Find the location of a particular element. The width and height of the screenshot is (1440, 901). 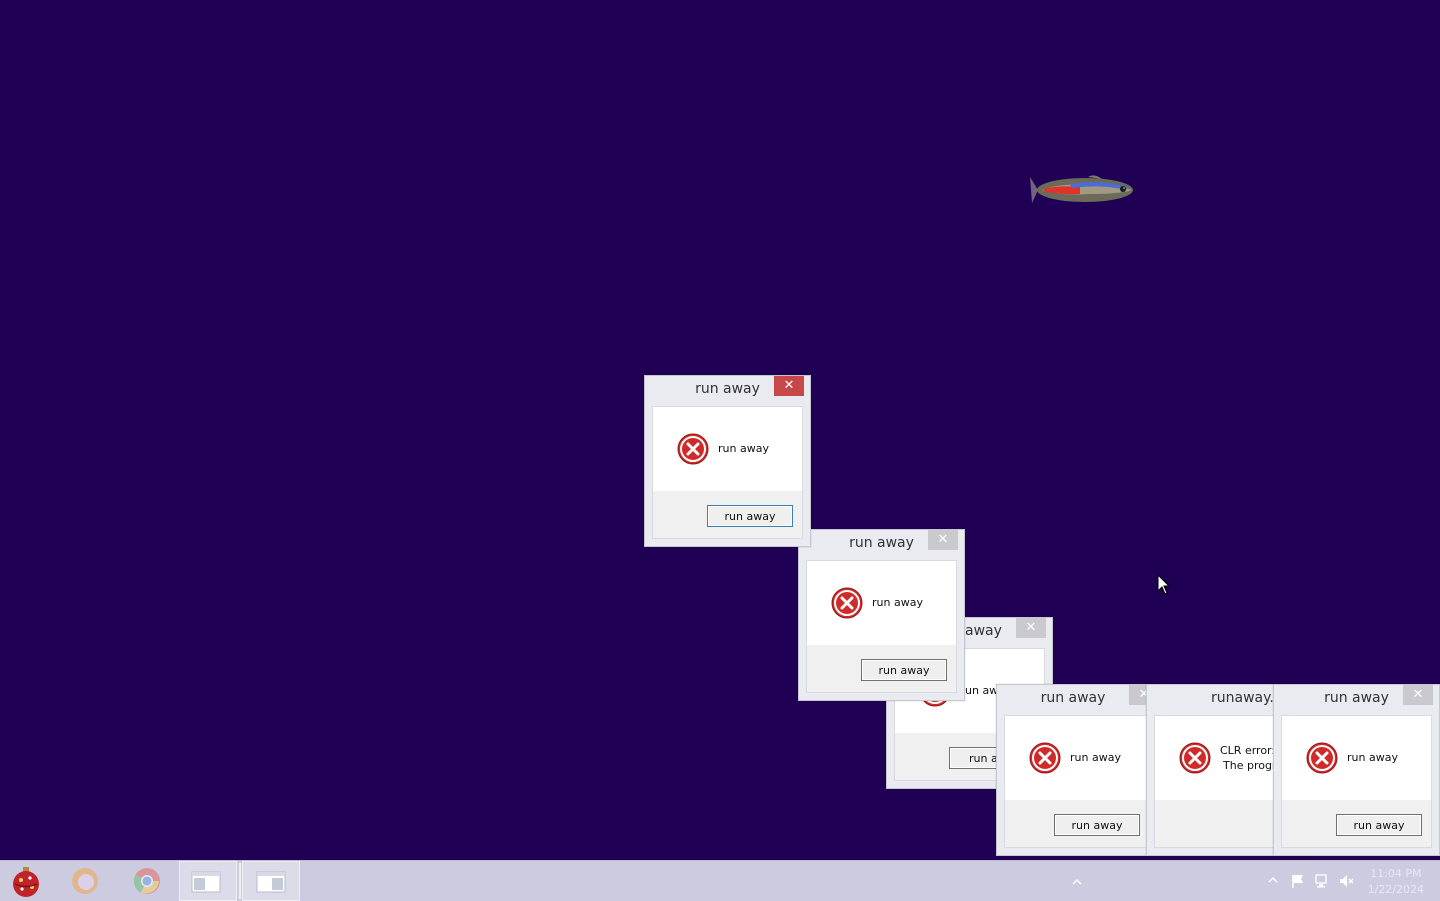

mouse-cursor-icon is located at coordinates (1164, 584).